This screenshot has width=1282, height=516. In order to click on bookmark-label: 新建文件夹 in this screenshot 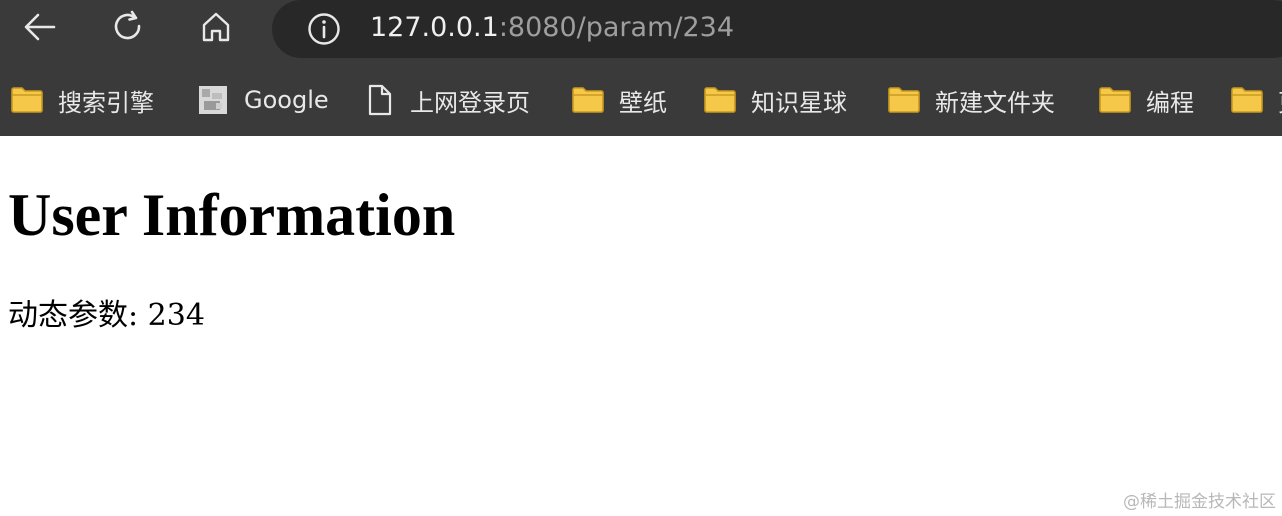, I will do `click(995, 102)`.